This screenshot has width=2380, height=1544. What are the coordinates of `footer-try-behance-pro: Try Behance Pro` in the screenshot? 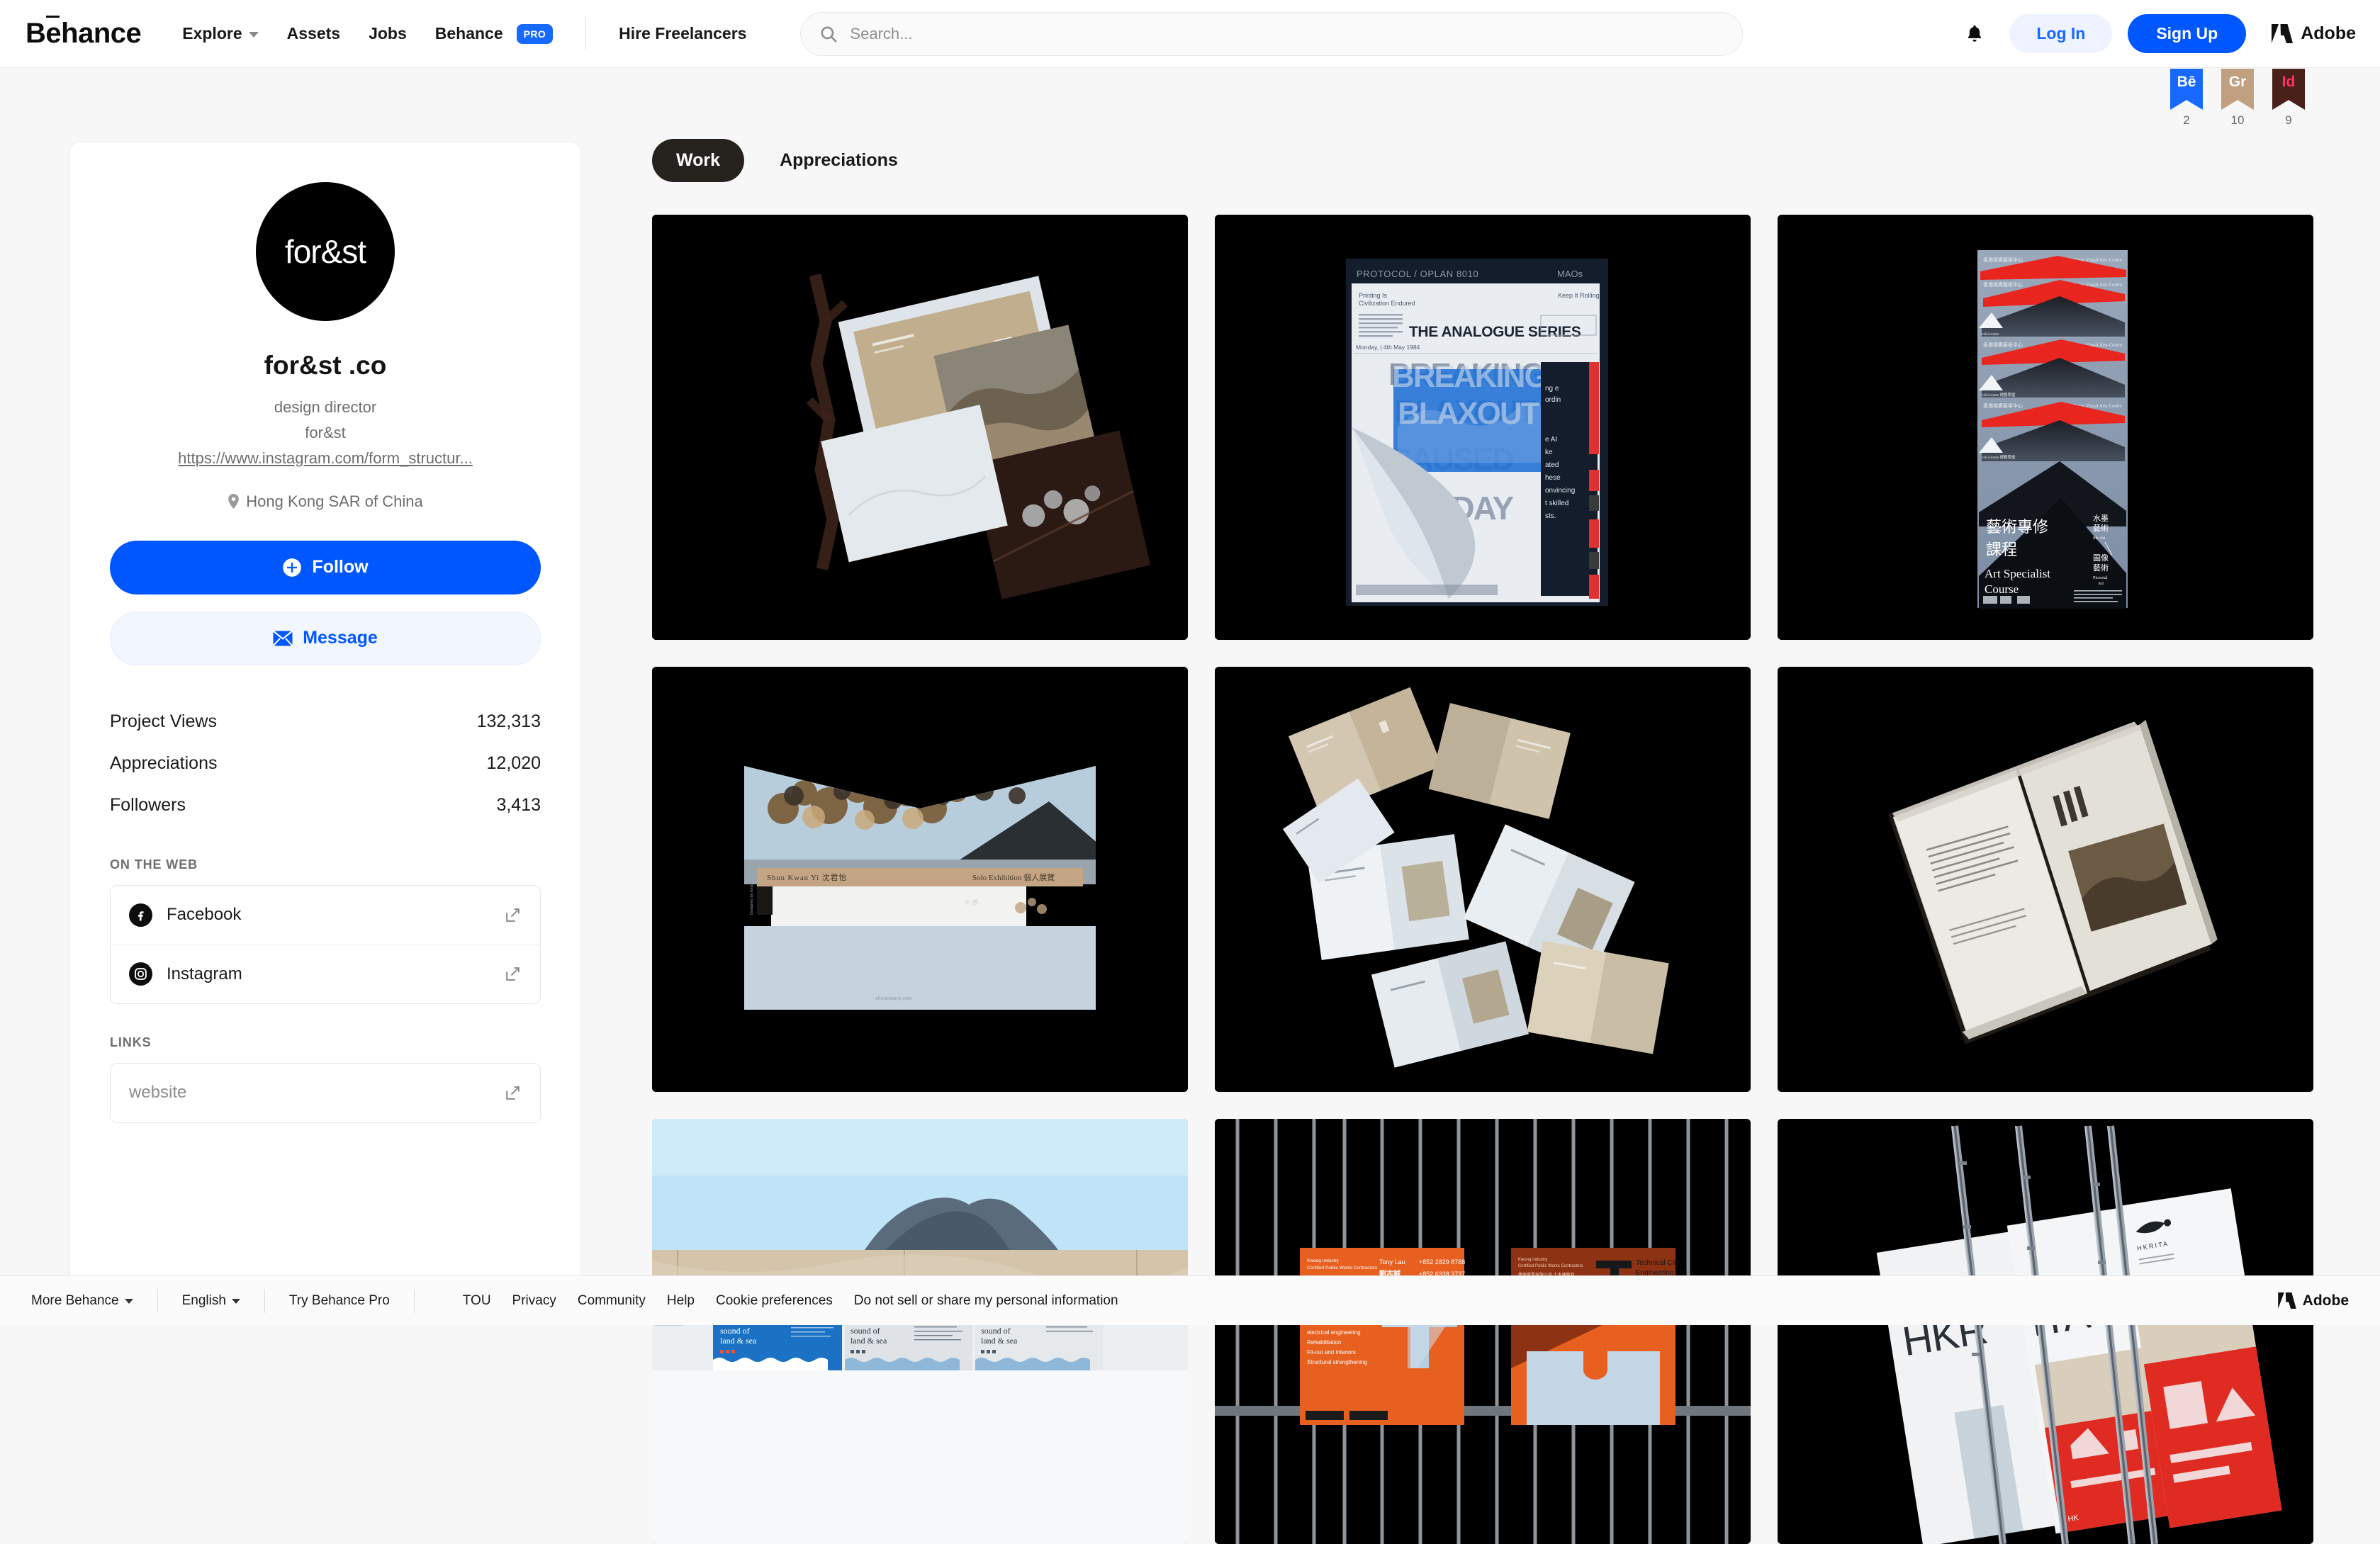 It's located at (340, 1301).